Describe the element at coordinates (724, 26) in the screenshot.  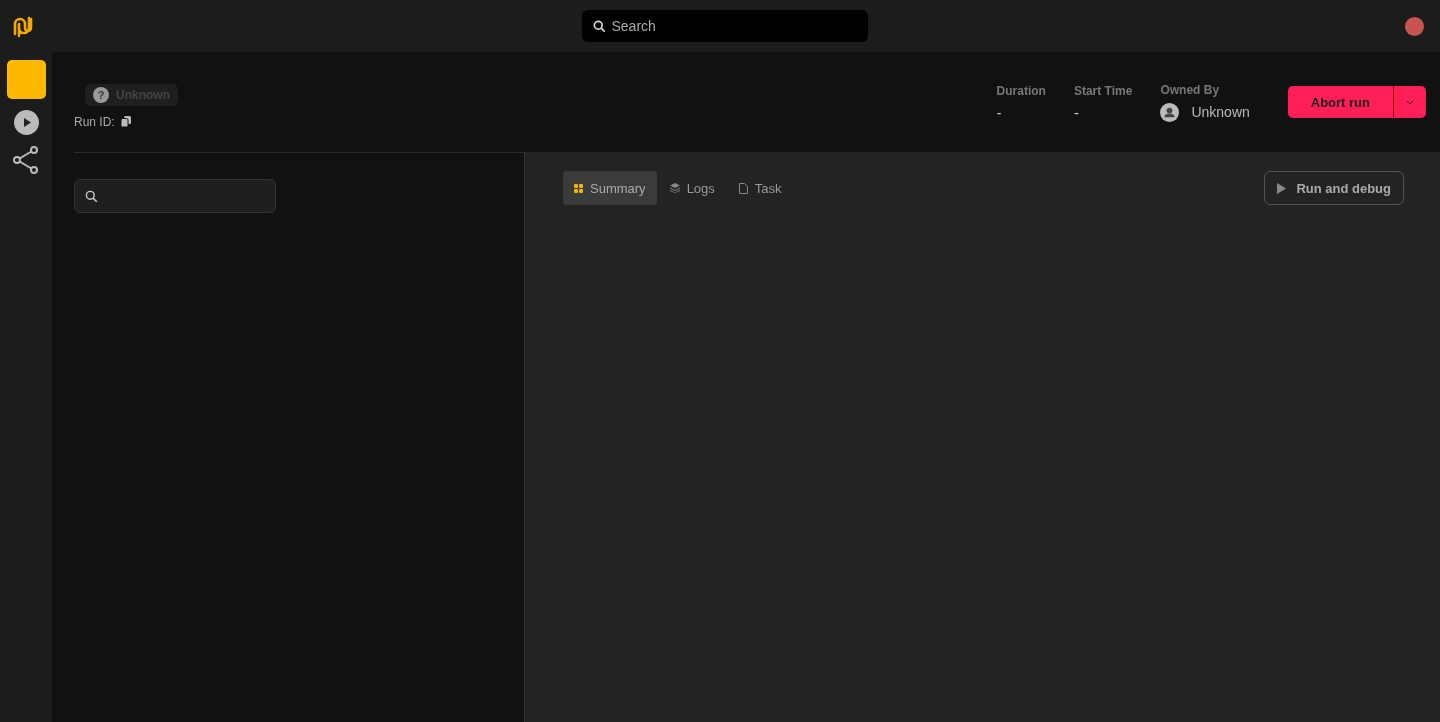
I see `search-field: Search` at that location.